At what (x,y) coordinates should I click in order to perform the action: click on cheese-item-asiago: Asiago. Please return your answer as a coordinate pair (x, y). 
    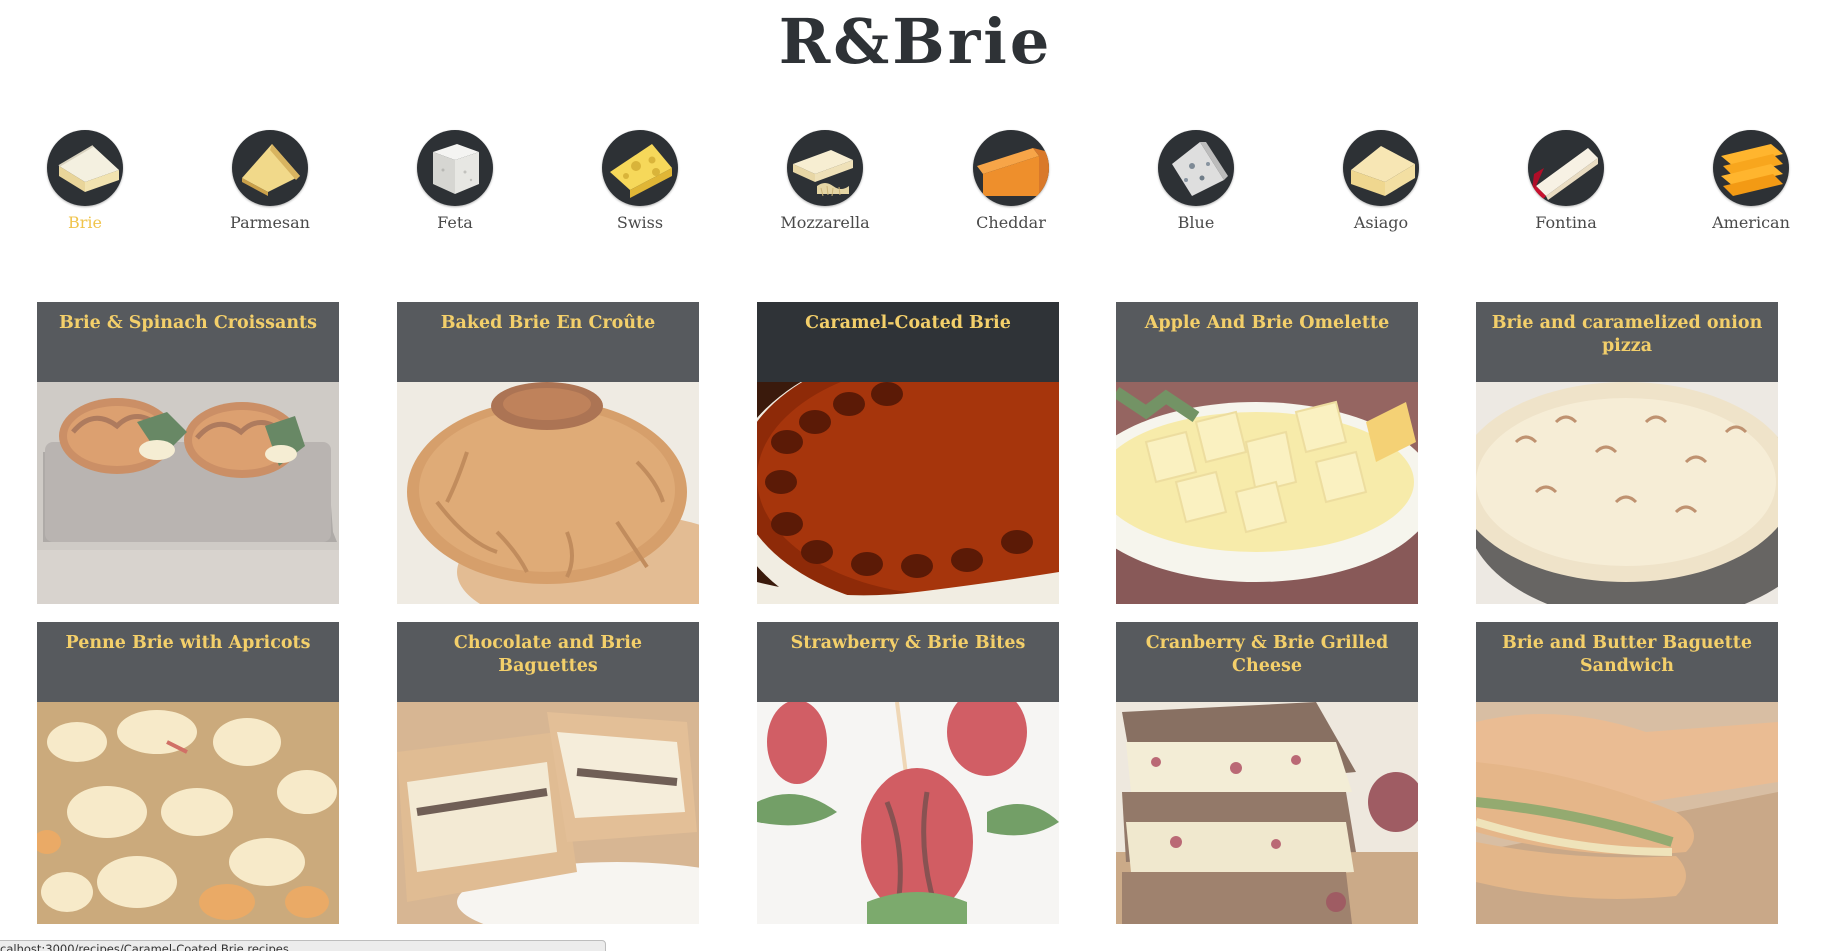
    Looking at the image, I should click on (1381, 181).